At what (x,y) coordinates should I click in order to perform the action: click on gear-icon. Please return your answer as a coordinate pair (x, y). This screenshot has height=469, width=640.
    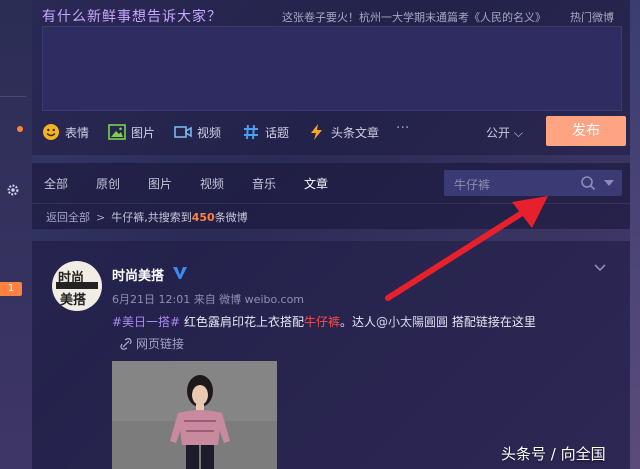
    Looking at the image, I should click on (13, 190).